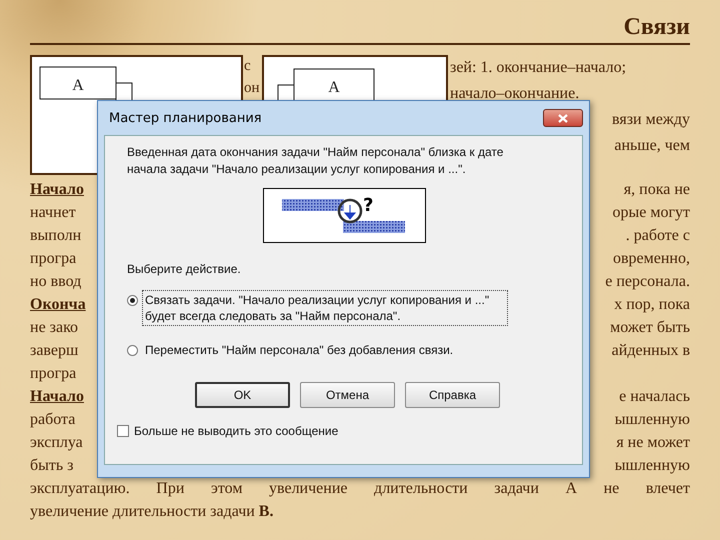 The width and height of the screenshot is (720, 540). What do you see at coordinates (335, 350) in the screenshot?
I see `option-label: Переместить "Найм персонала" без добавления связи.` at bounding box center [335, 350].